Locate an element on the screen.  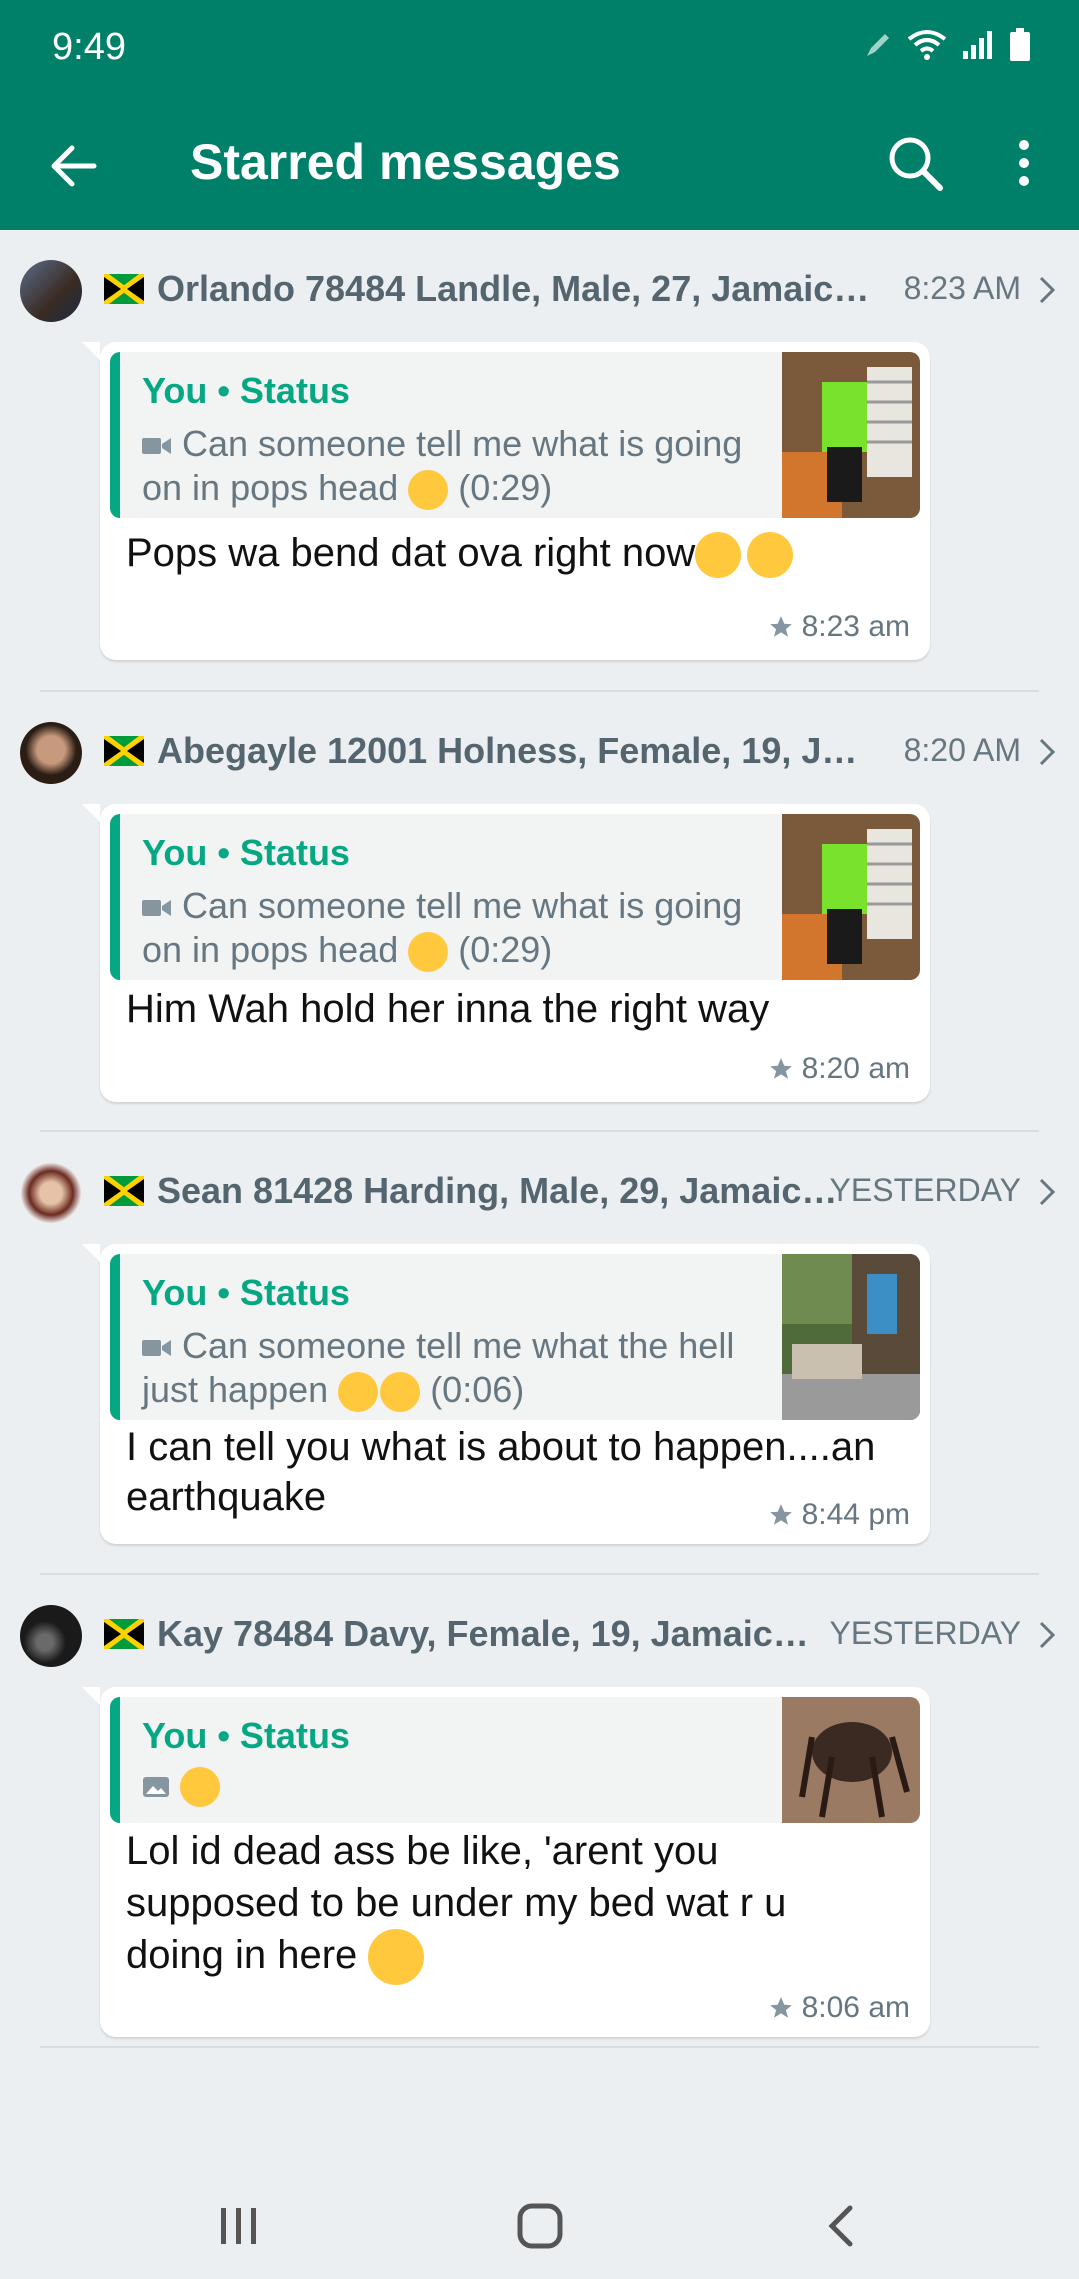
quote-duration: (0:06) is located at coordinates (477, 1389).